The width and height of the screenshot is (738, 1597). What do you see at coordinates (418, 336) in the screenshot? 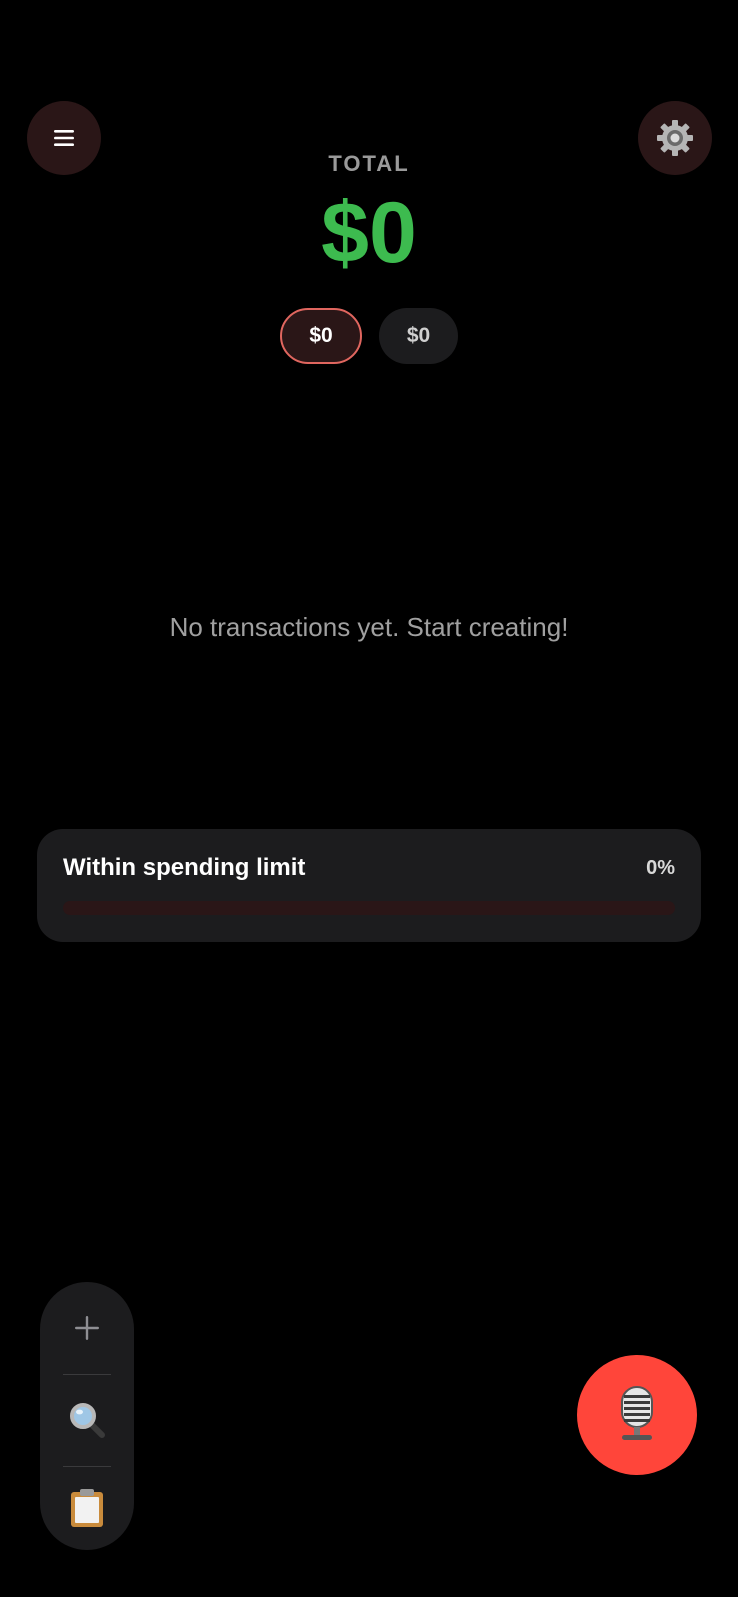
I see `amount-filter-pill: $0` at bounding box center [418, 336].